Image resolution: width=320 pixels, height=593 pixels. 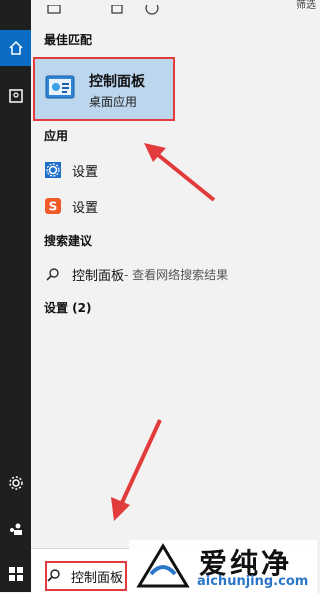 I want to click on suggestion-label: 控制面板, so click(x=98, y=276).